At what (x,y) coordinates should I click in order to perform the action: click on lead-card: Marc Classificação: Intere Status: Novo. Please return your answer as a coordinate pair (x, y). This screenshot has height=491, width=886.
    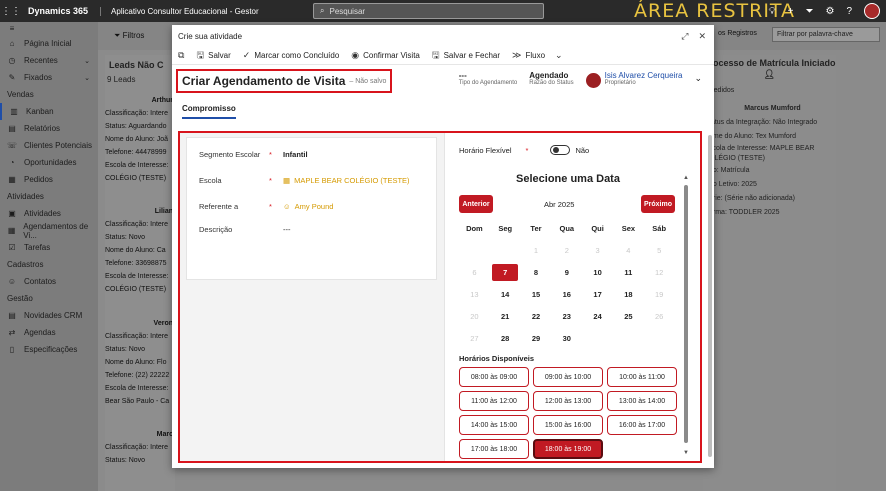
    Looking at the image, I should click on (140, 447).